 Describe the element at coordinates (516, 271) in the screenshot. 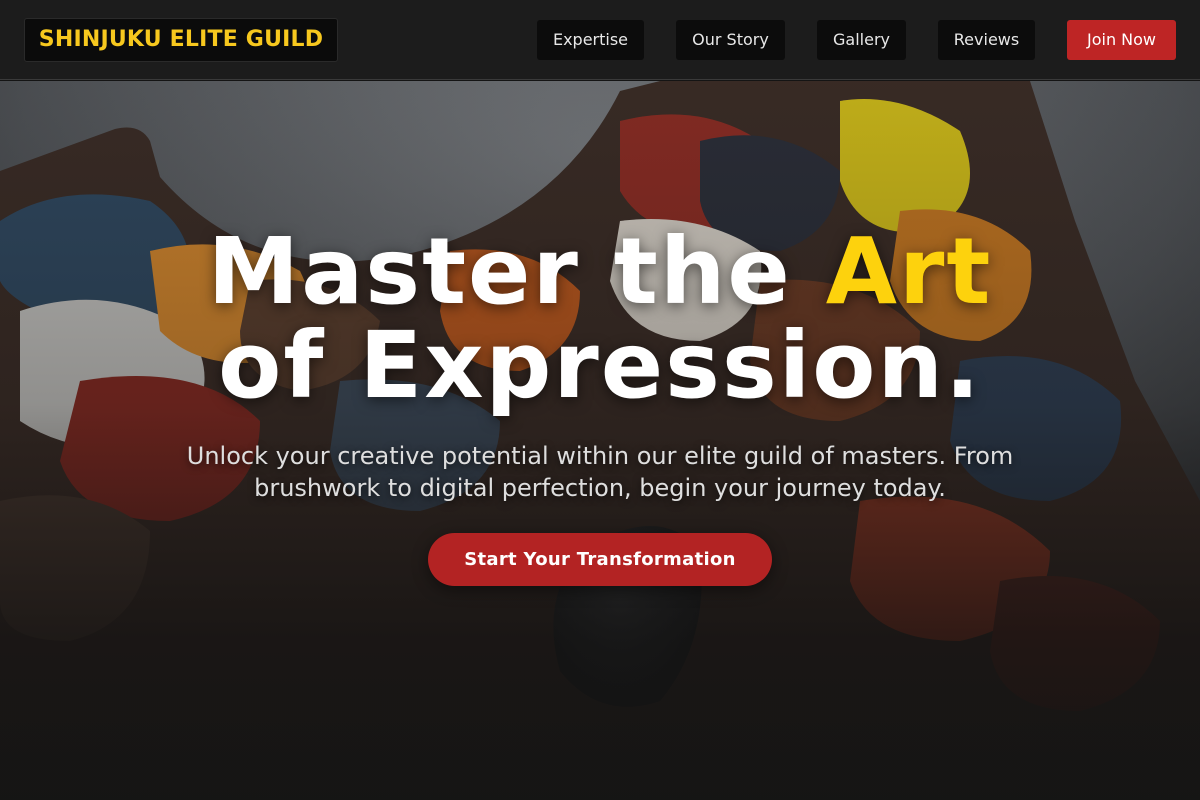

I see `headline-text-part1: Master the` at that location.